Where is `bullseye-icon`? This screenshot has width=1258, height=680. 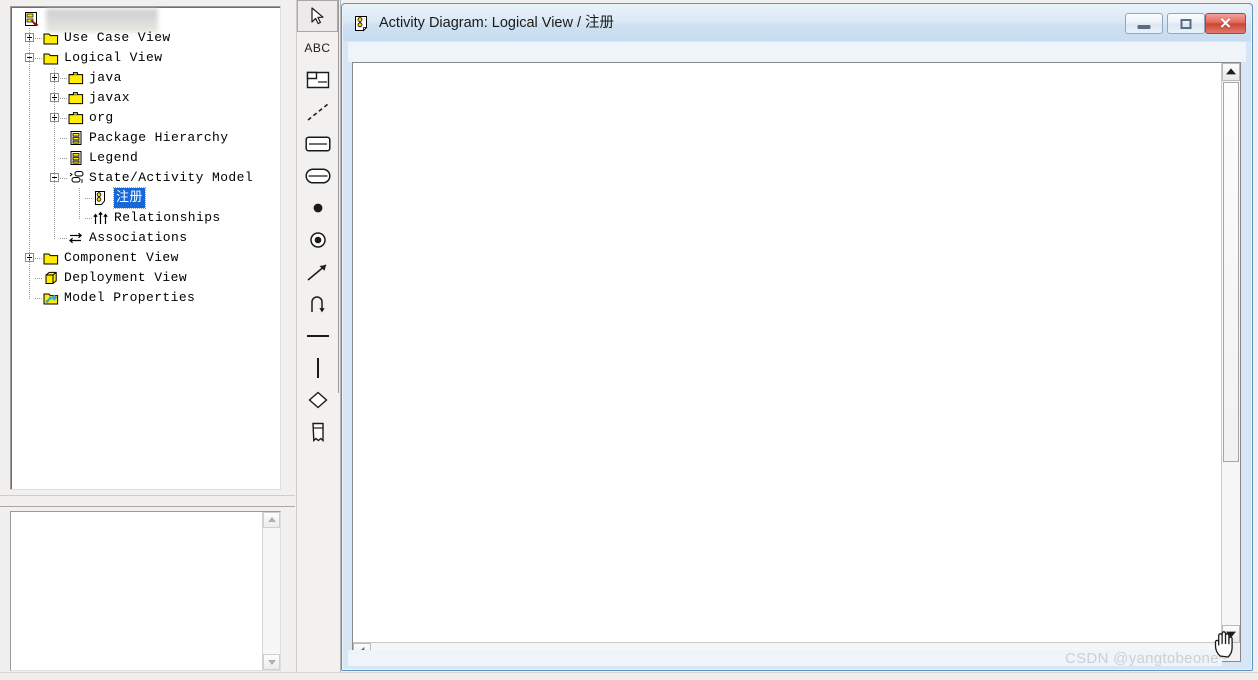
bullseye-icon is located at coordinates (318, 240).